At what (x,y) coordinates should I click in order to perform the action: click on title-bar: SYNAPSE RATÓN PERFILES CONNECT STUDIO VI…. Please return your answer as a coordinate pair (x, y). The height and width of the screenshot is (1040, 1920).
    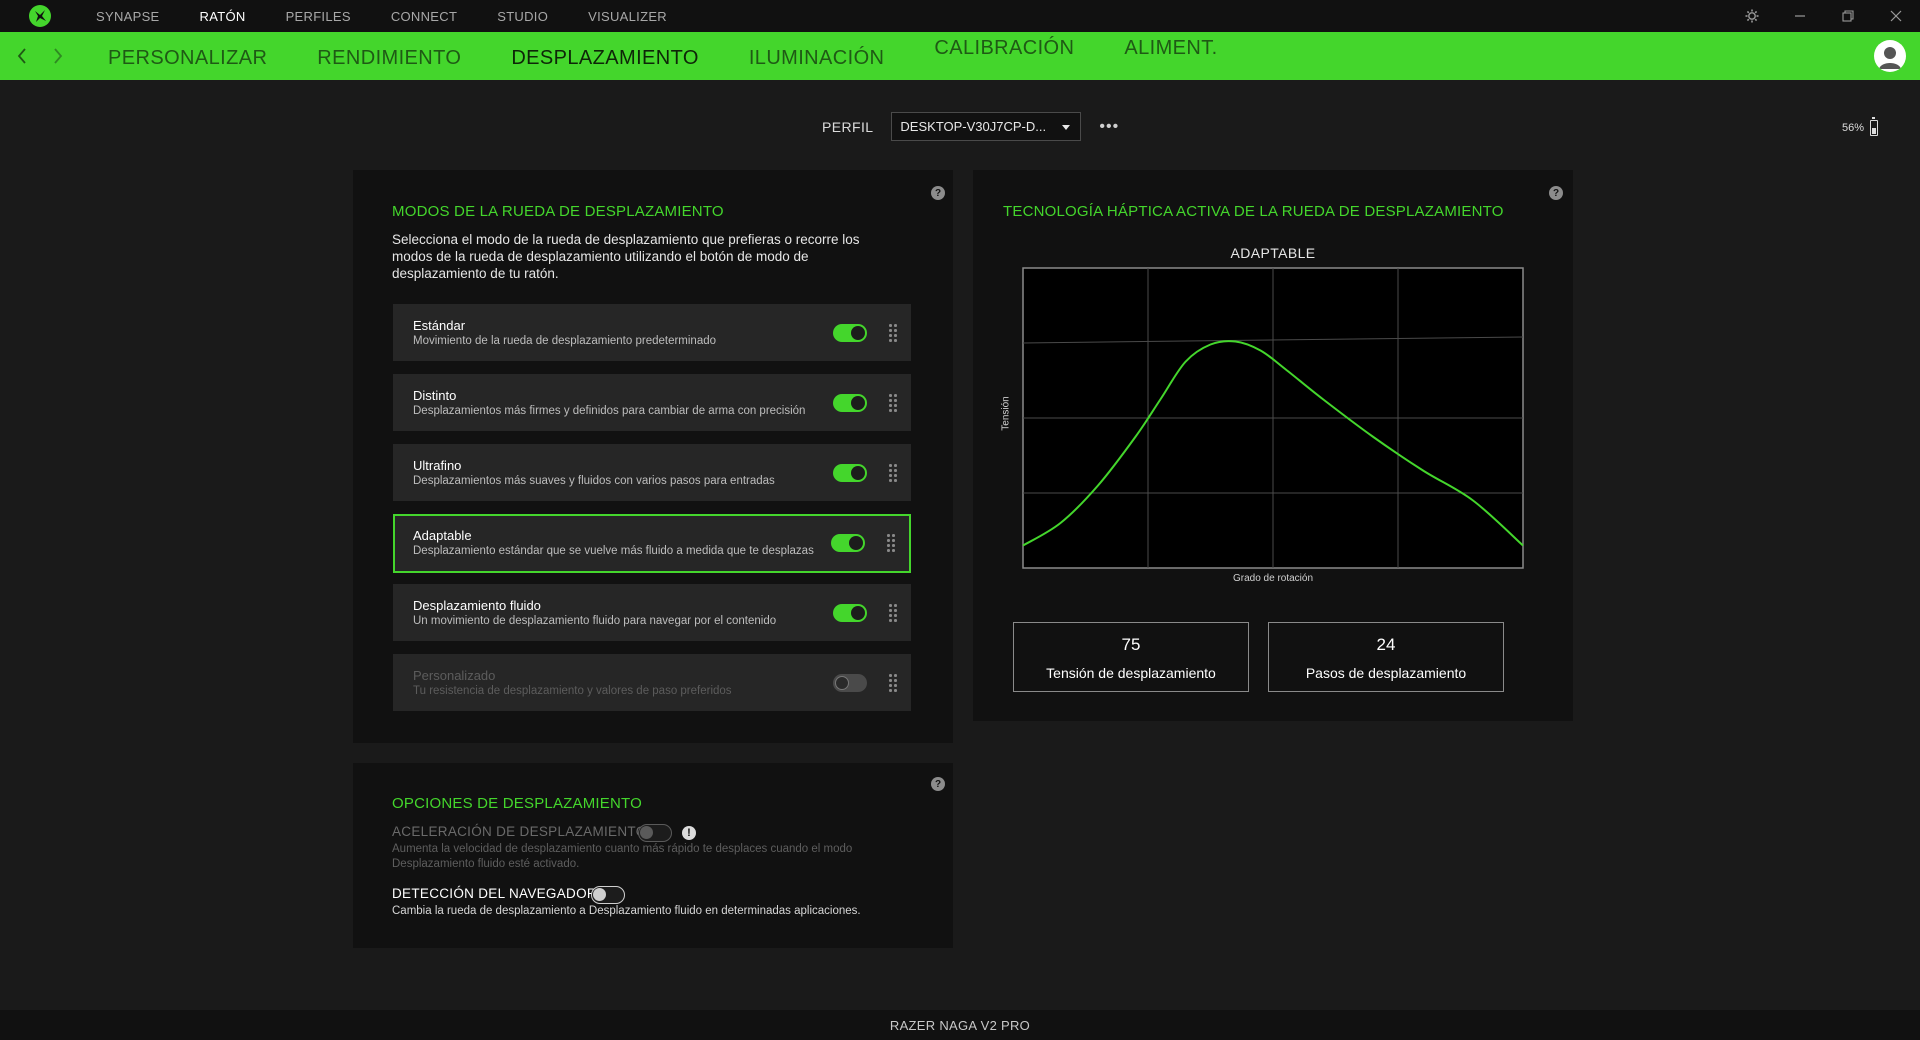
    Looking at the image, I should click on (960, 16).